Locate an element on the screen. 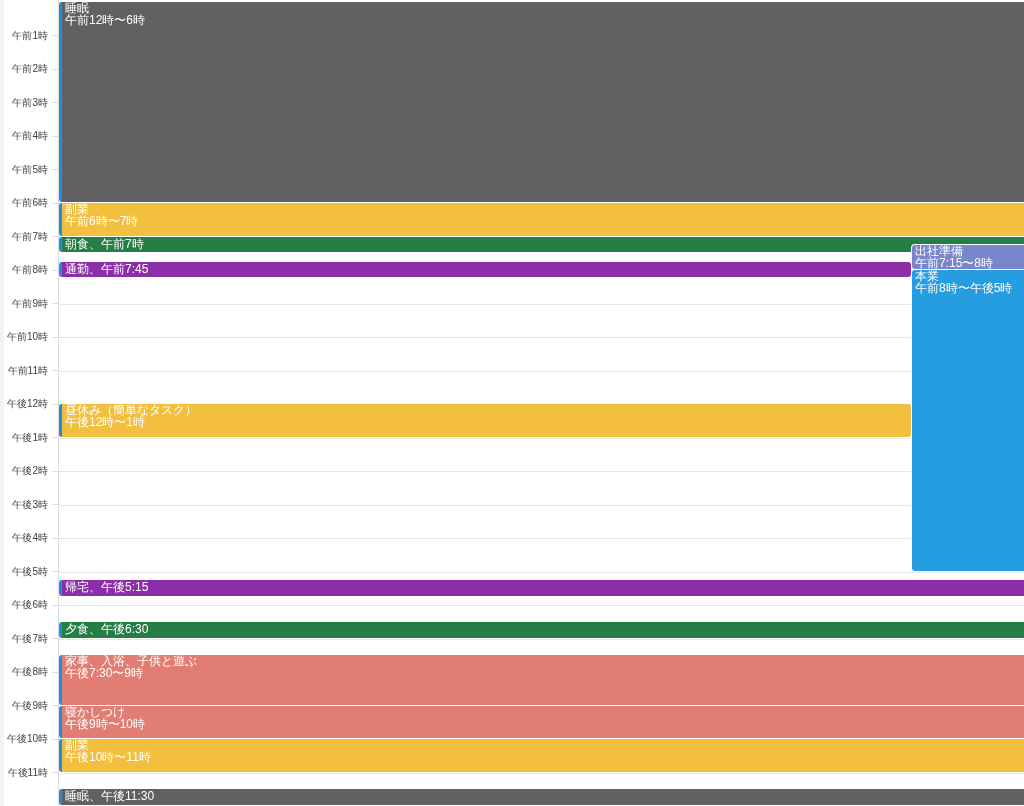  hour-label: 午前4時 is located at coordinates (30, 136).